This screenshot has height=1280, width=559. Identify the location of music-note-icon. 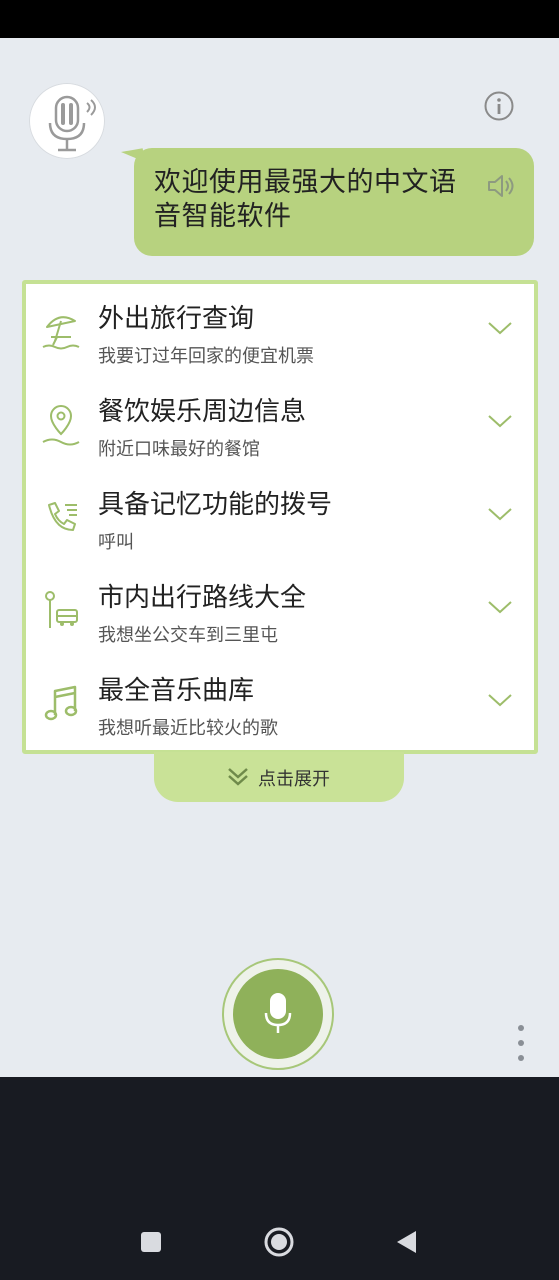
(61, 703).